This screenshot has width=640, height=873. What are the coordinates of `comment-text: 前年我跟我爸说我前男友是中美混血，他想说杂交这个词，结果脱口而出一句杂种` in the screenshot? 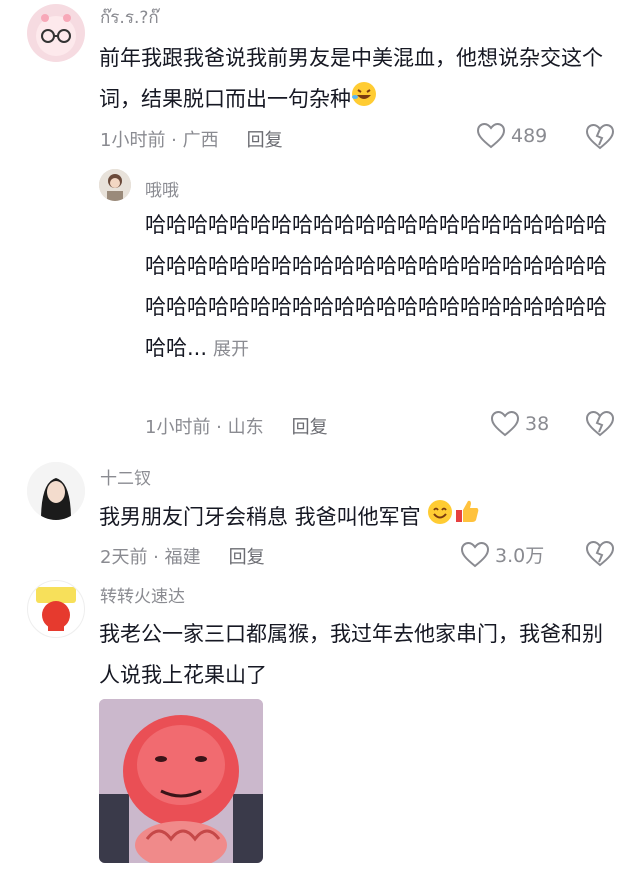 It's located at (356, 79).